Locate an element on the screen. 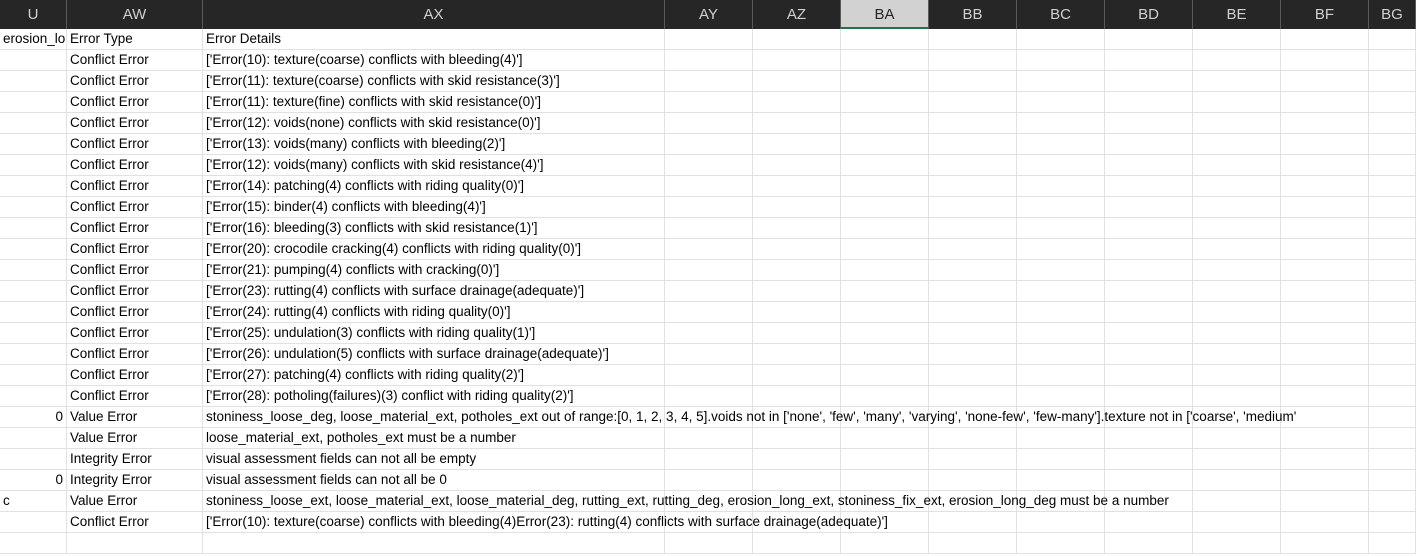 This screenshot has height=556, width=1416. cell-aw: Error Type is located at coordinates (135, 39).